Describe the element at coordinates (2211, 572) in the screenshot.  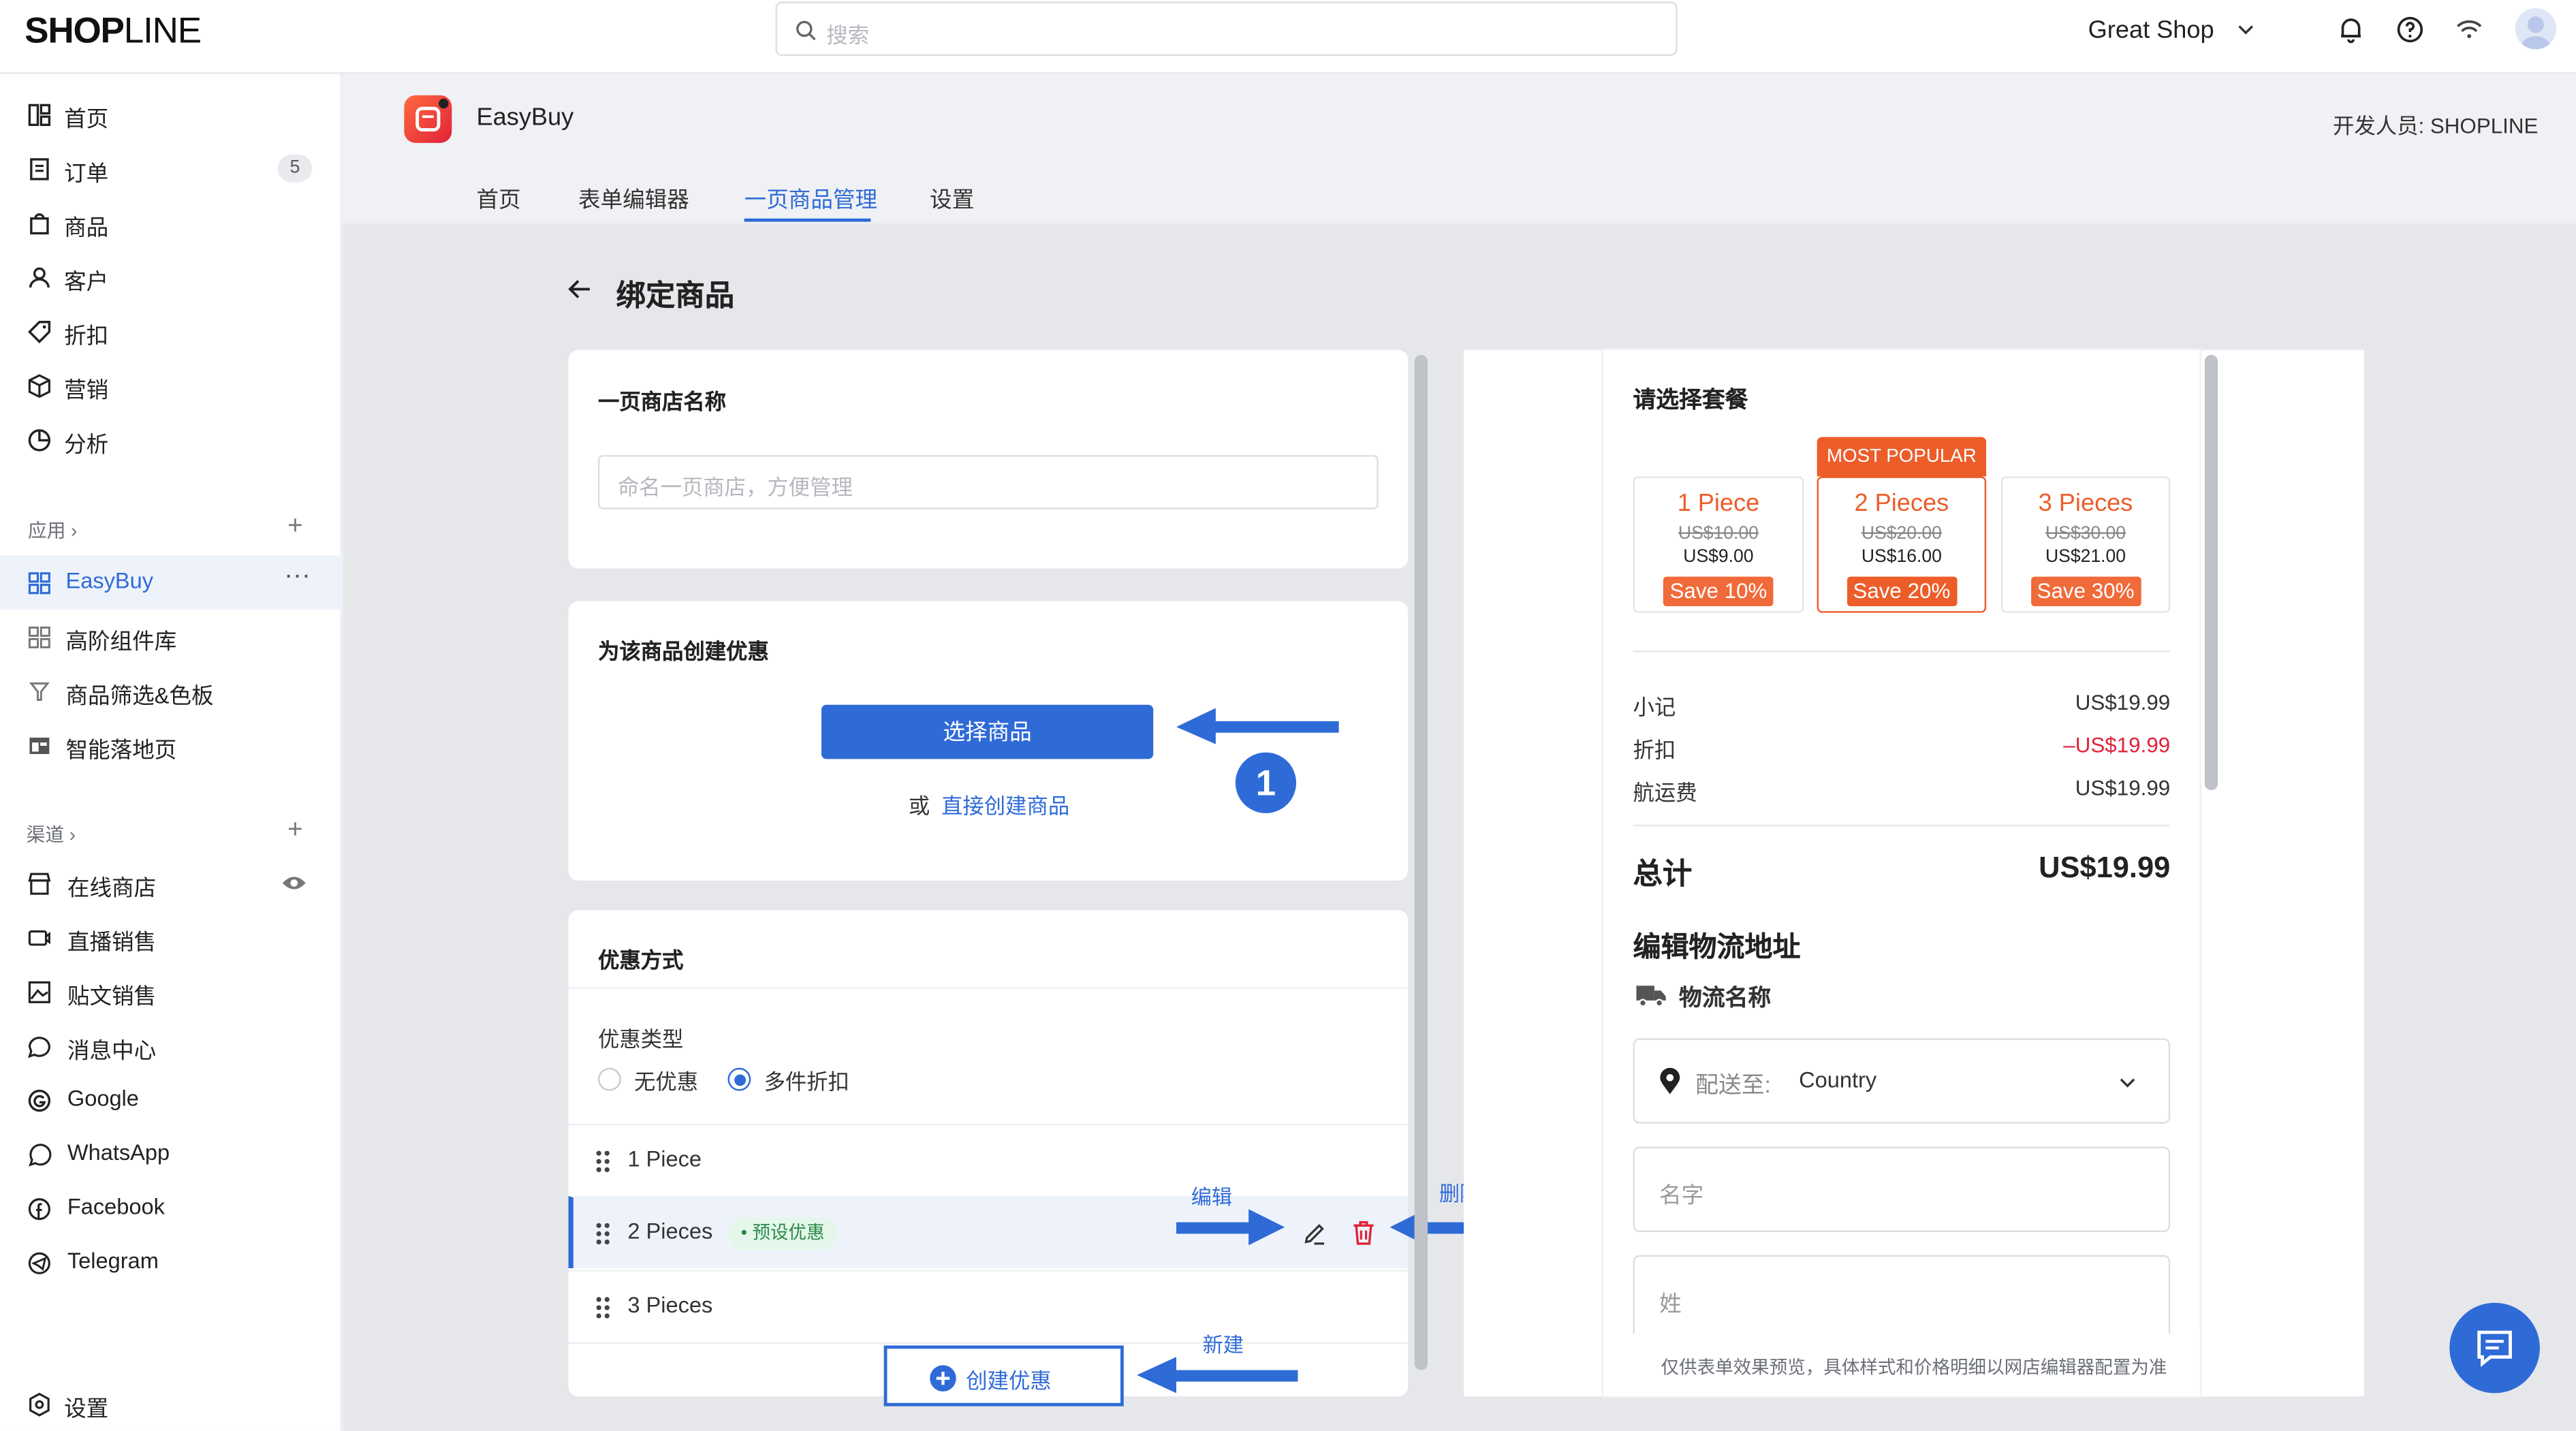
I see `preview-scrollbar` at that location.